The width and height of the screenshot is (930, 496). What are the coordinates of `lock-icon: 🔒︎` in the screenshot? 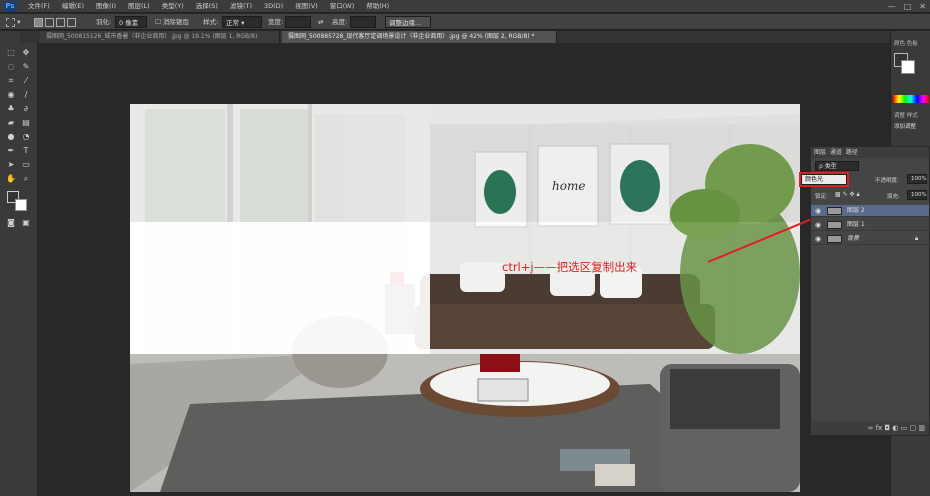 It's located at (917, 238).